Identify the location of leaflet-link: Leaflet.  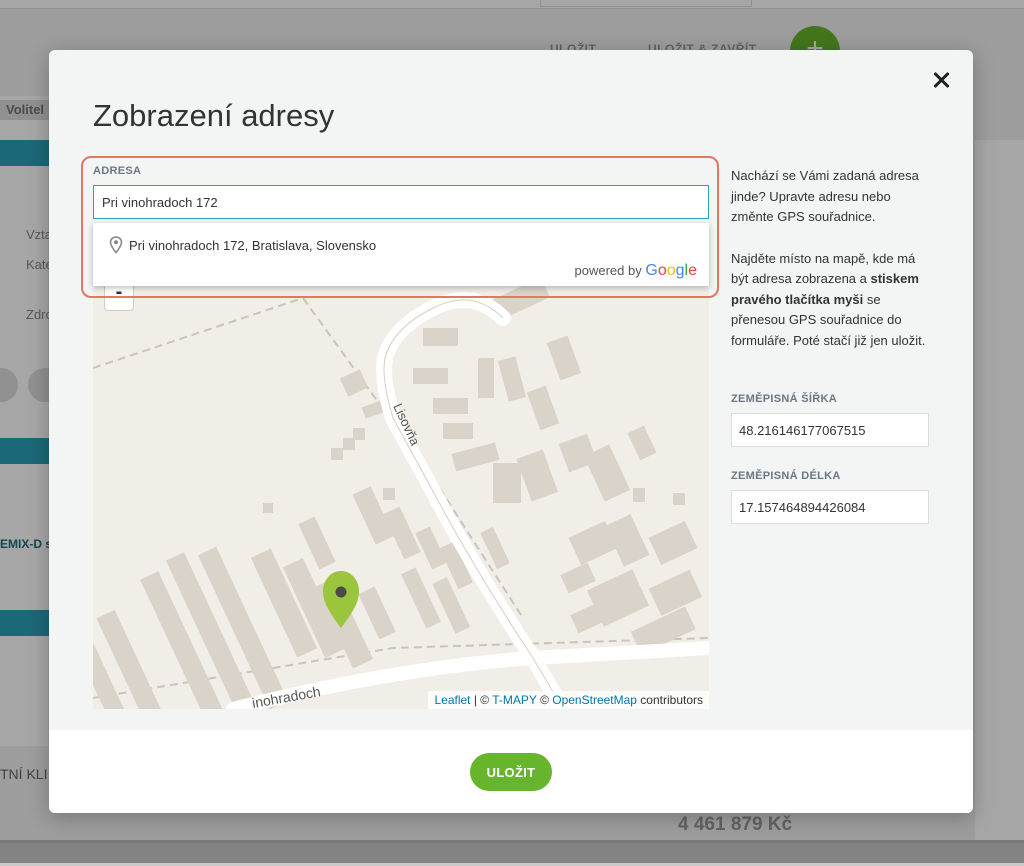
(452, 700).